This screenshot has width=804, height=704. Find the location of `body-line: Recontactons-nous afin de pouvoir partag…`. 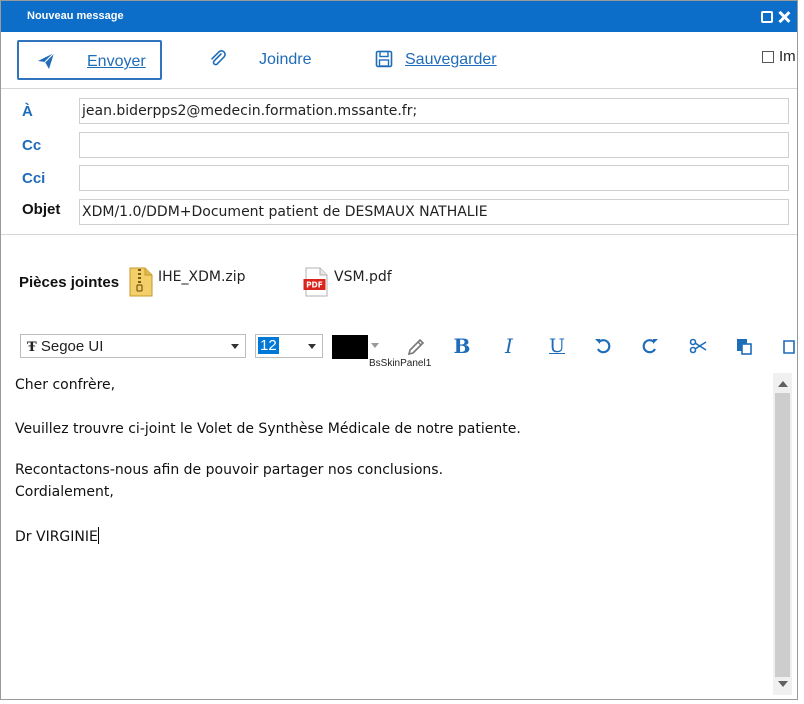

body-line: Recontactons-nous afin de pouvoir partag… is located at coordinates (229, 470).